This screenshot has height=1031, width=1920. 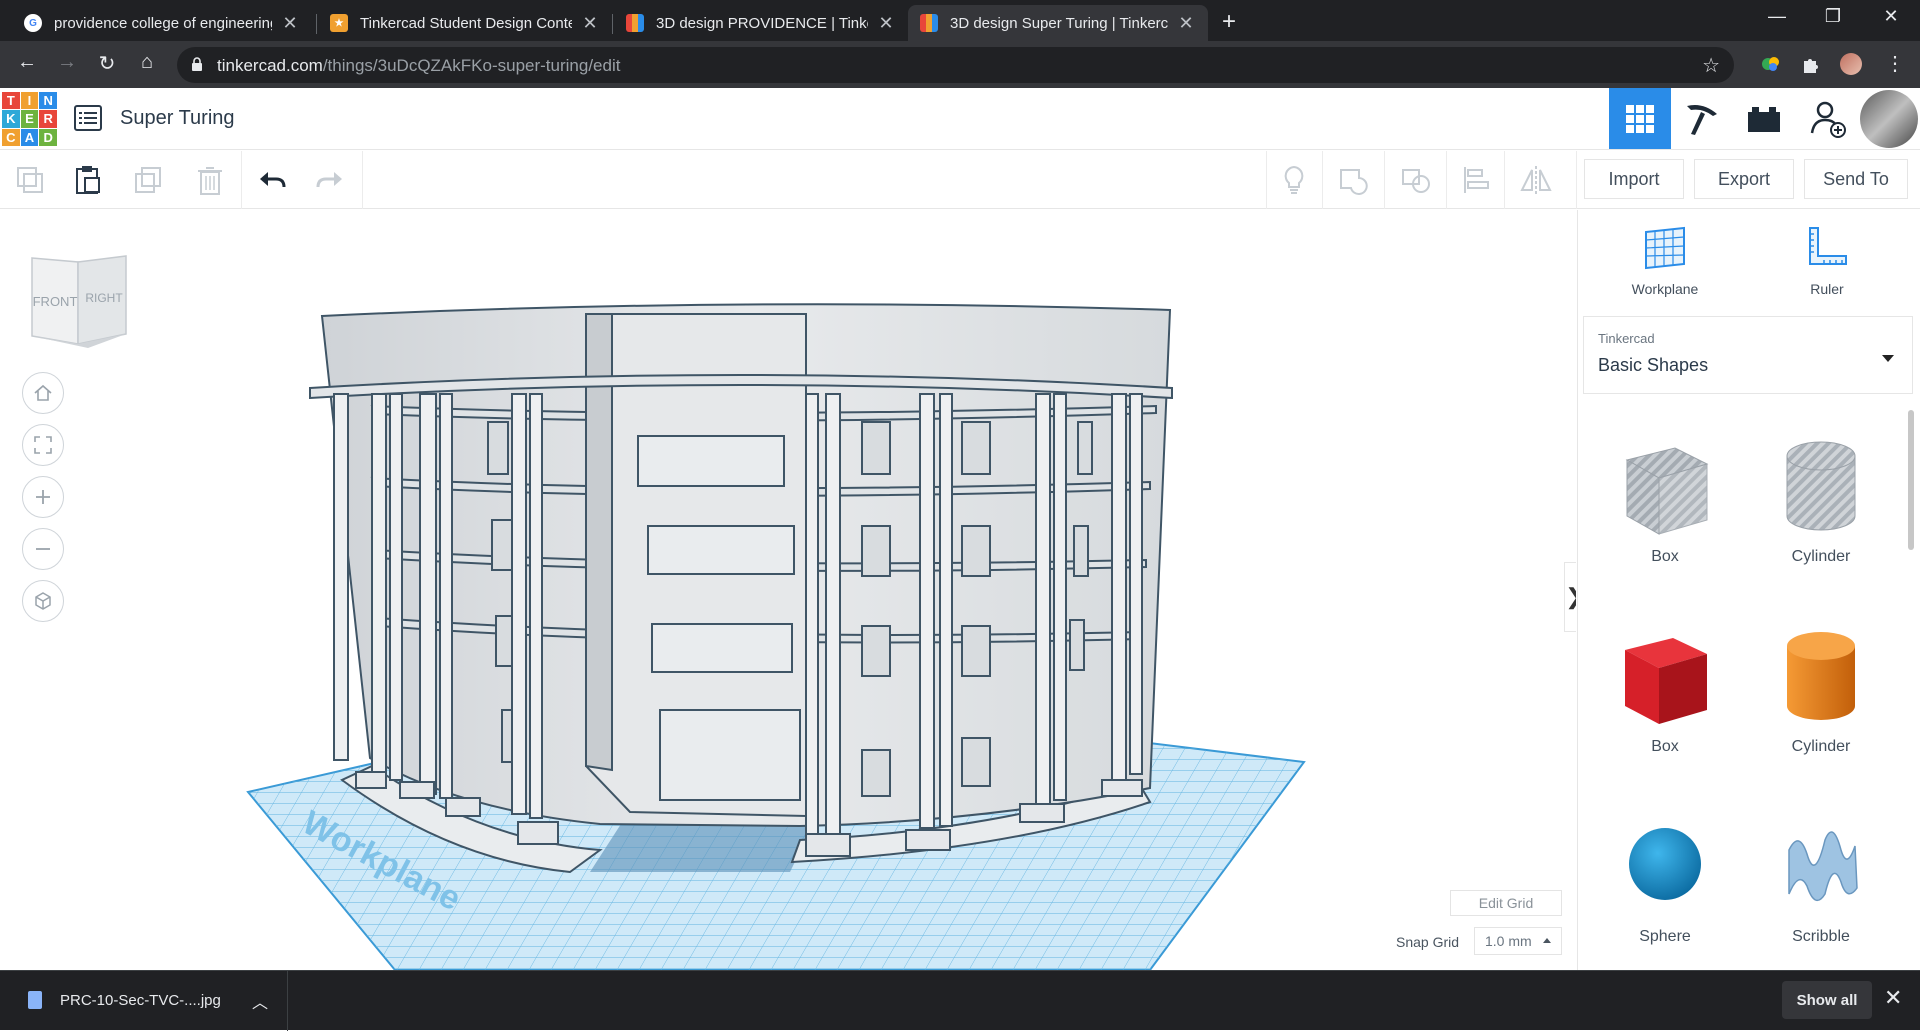 I want to click on chevron-up-icon: ︿, so click(x=260, y=1001).